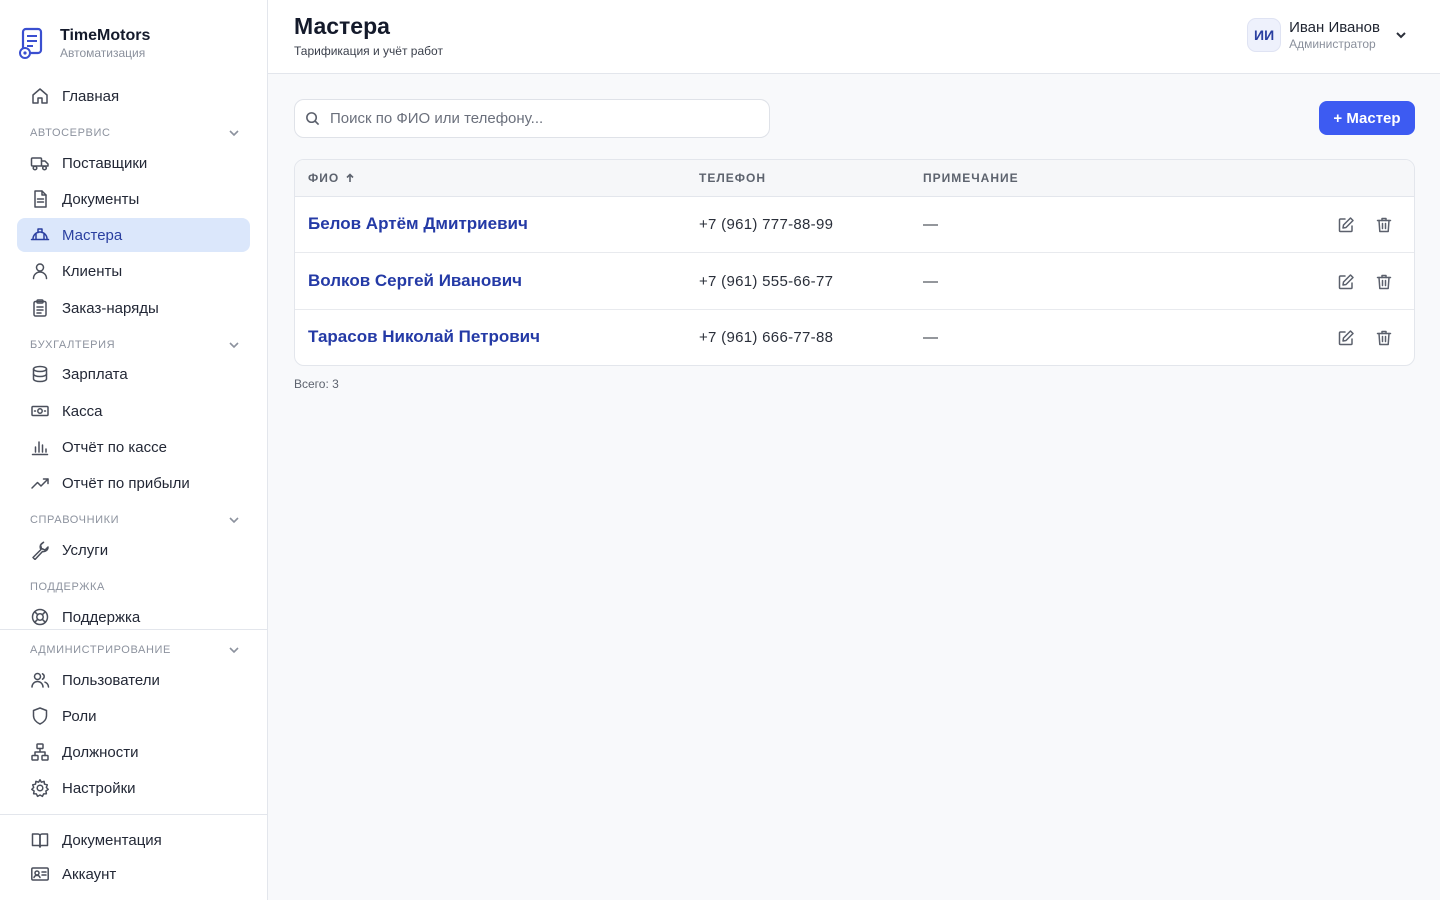 This screenshot has height=900, width=1440. I want to click on sidebar-item-documents: Документы, so click(133, 199).